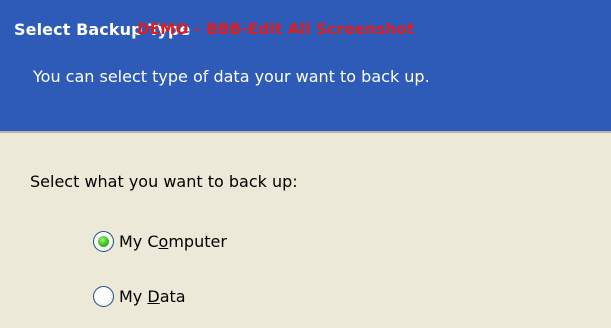  I want to click on radio-label-my-data: My Data, so click(152, 296).